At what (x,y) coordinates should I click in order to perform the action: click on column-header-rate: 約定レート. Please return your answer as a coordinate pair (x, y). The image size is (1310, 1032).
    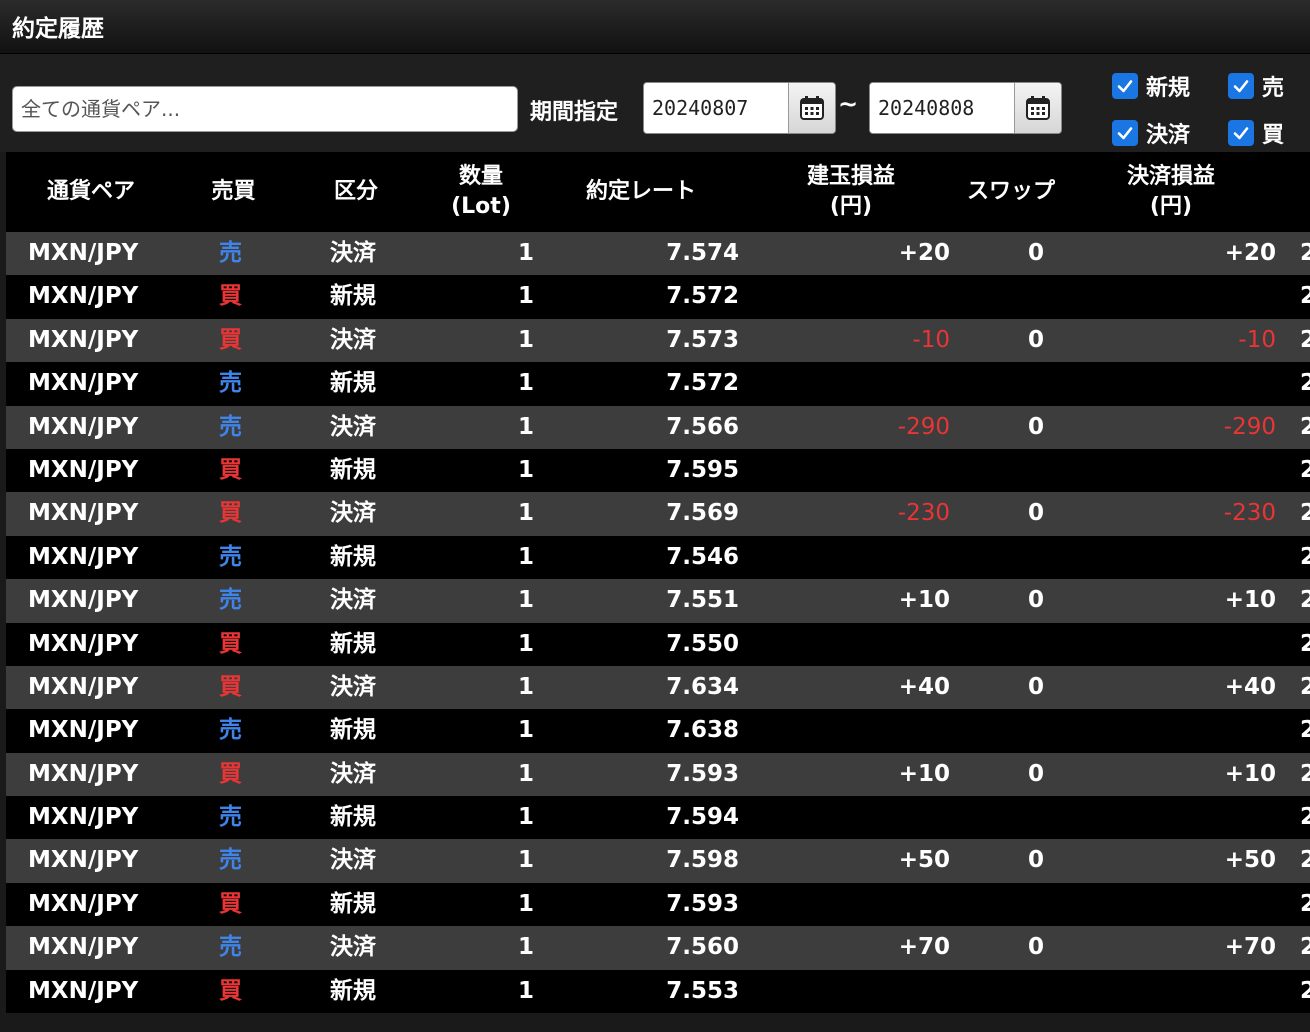
    Looking at the image, I should click on (641, 192).